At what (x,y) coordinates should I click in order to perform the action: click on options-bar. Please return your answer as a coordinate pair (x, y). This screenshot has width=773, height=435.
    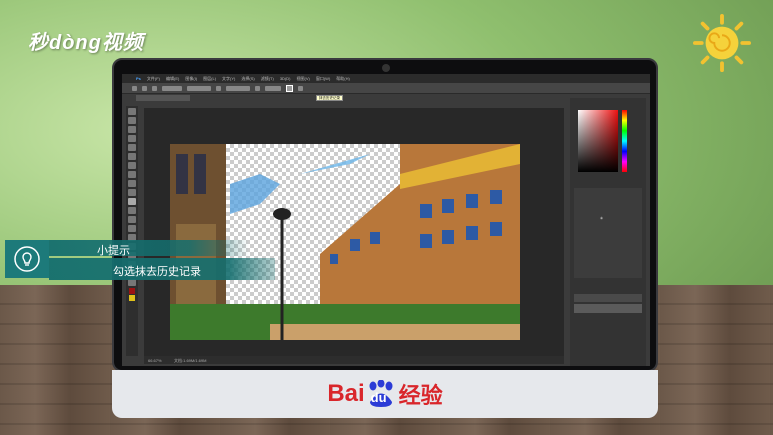
    Looking at the image, I should click on (386, 88).